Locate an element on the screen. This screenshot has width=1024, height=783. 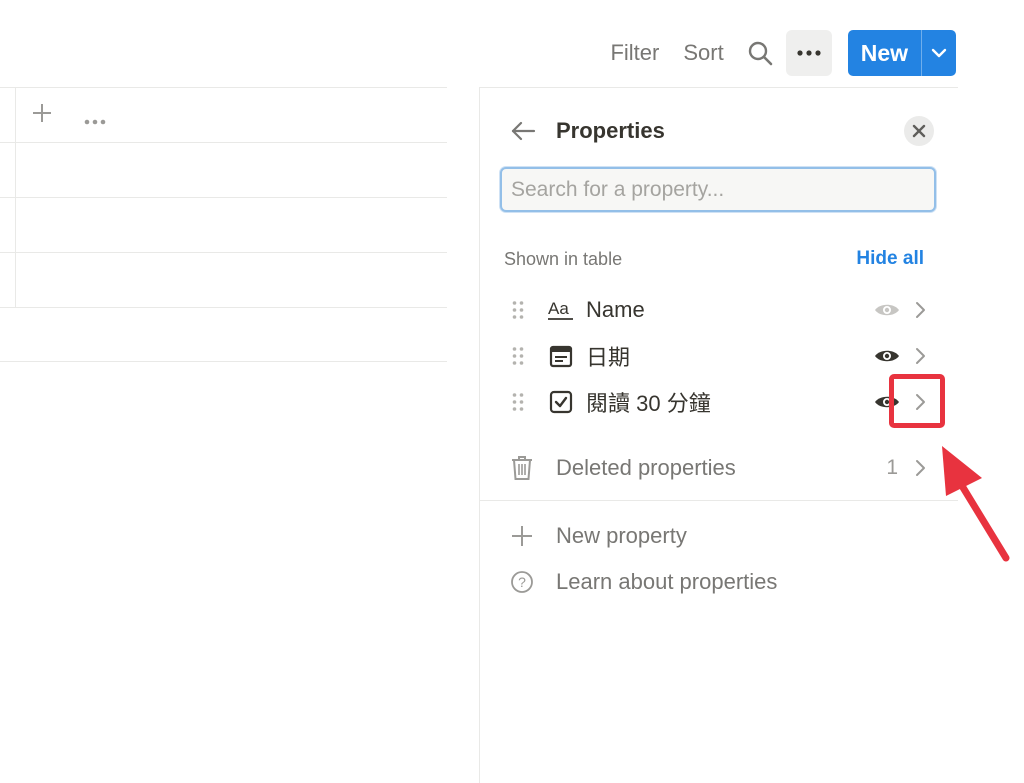
add-column-icon is located at coordinates (42, 115).